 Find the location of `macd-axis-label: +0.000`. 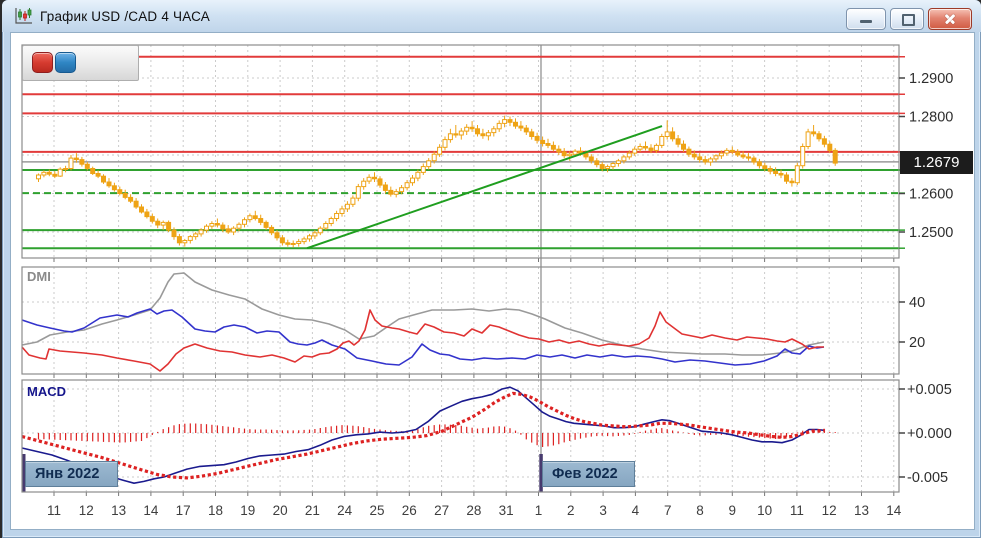

macd-axis-label: +0.000 is located at coordinates (929, 434).